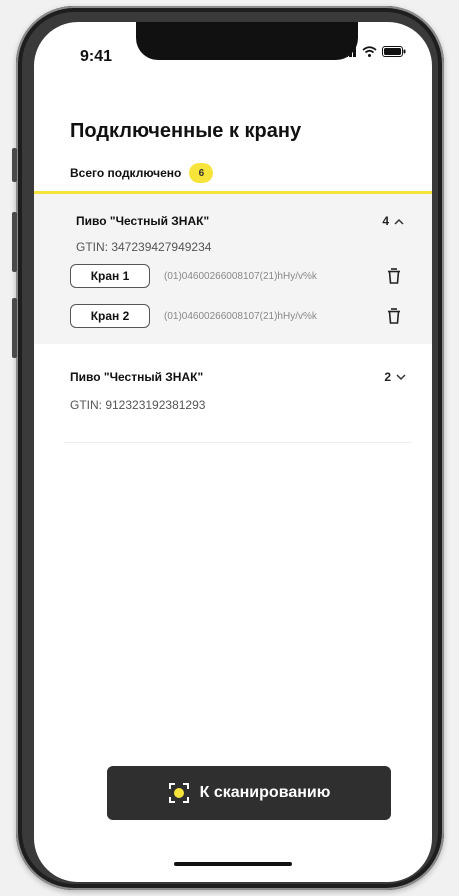  What do you see at coordinates (385, 221) in the screenshot?
I see `group-count: 4` at bounding box center [385, 221].